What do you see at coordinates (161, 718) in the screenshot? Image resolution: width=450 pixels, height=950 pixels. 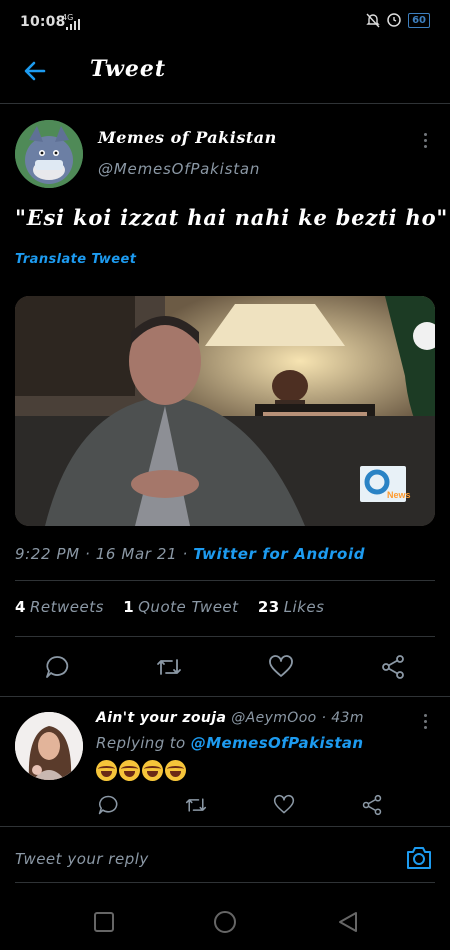 I see `reply-author-name: Ain't your zouja` at bounding box center [161, 718].